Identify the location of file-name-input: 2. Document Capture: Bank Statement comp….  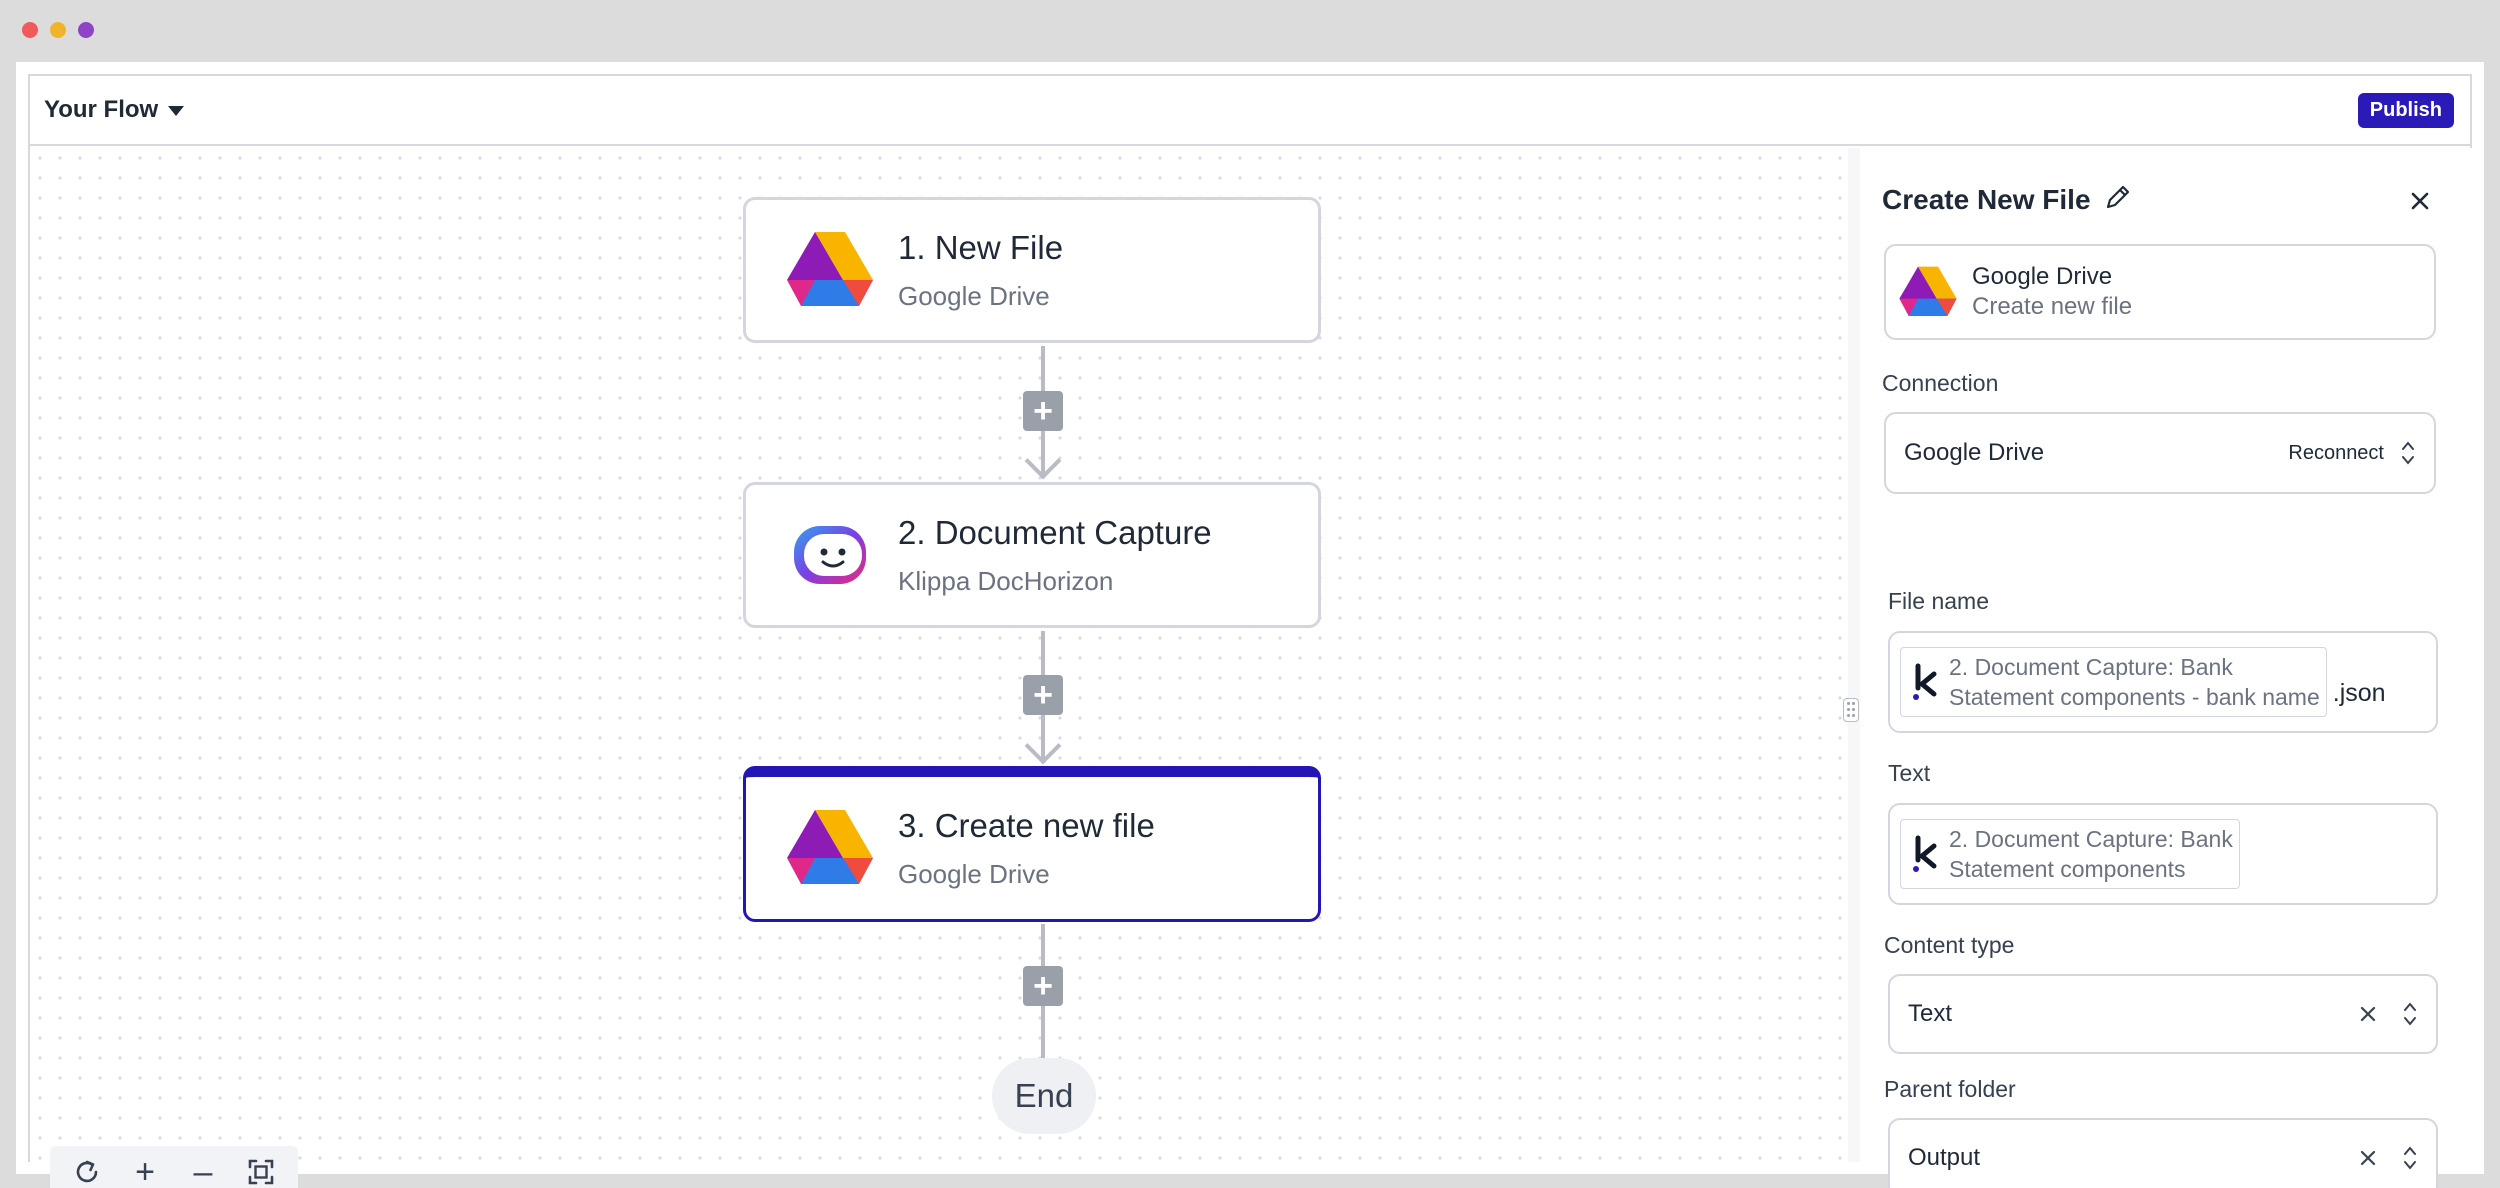
(2163, 682).